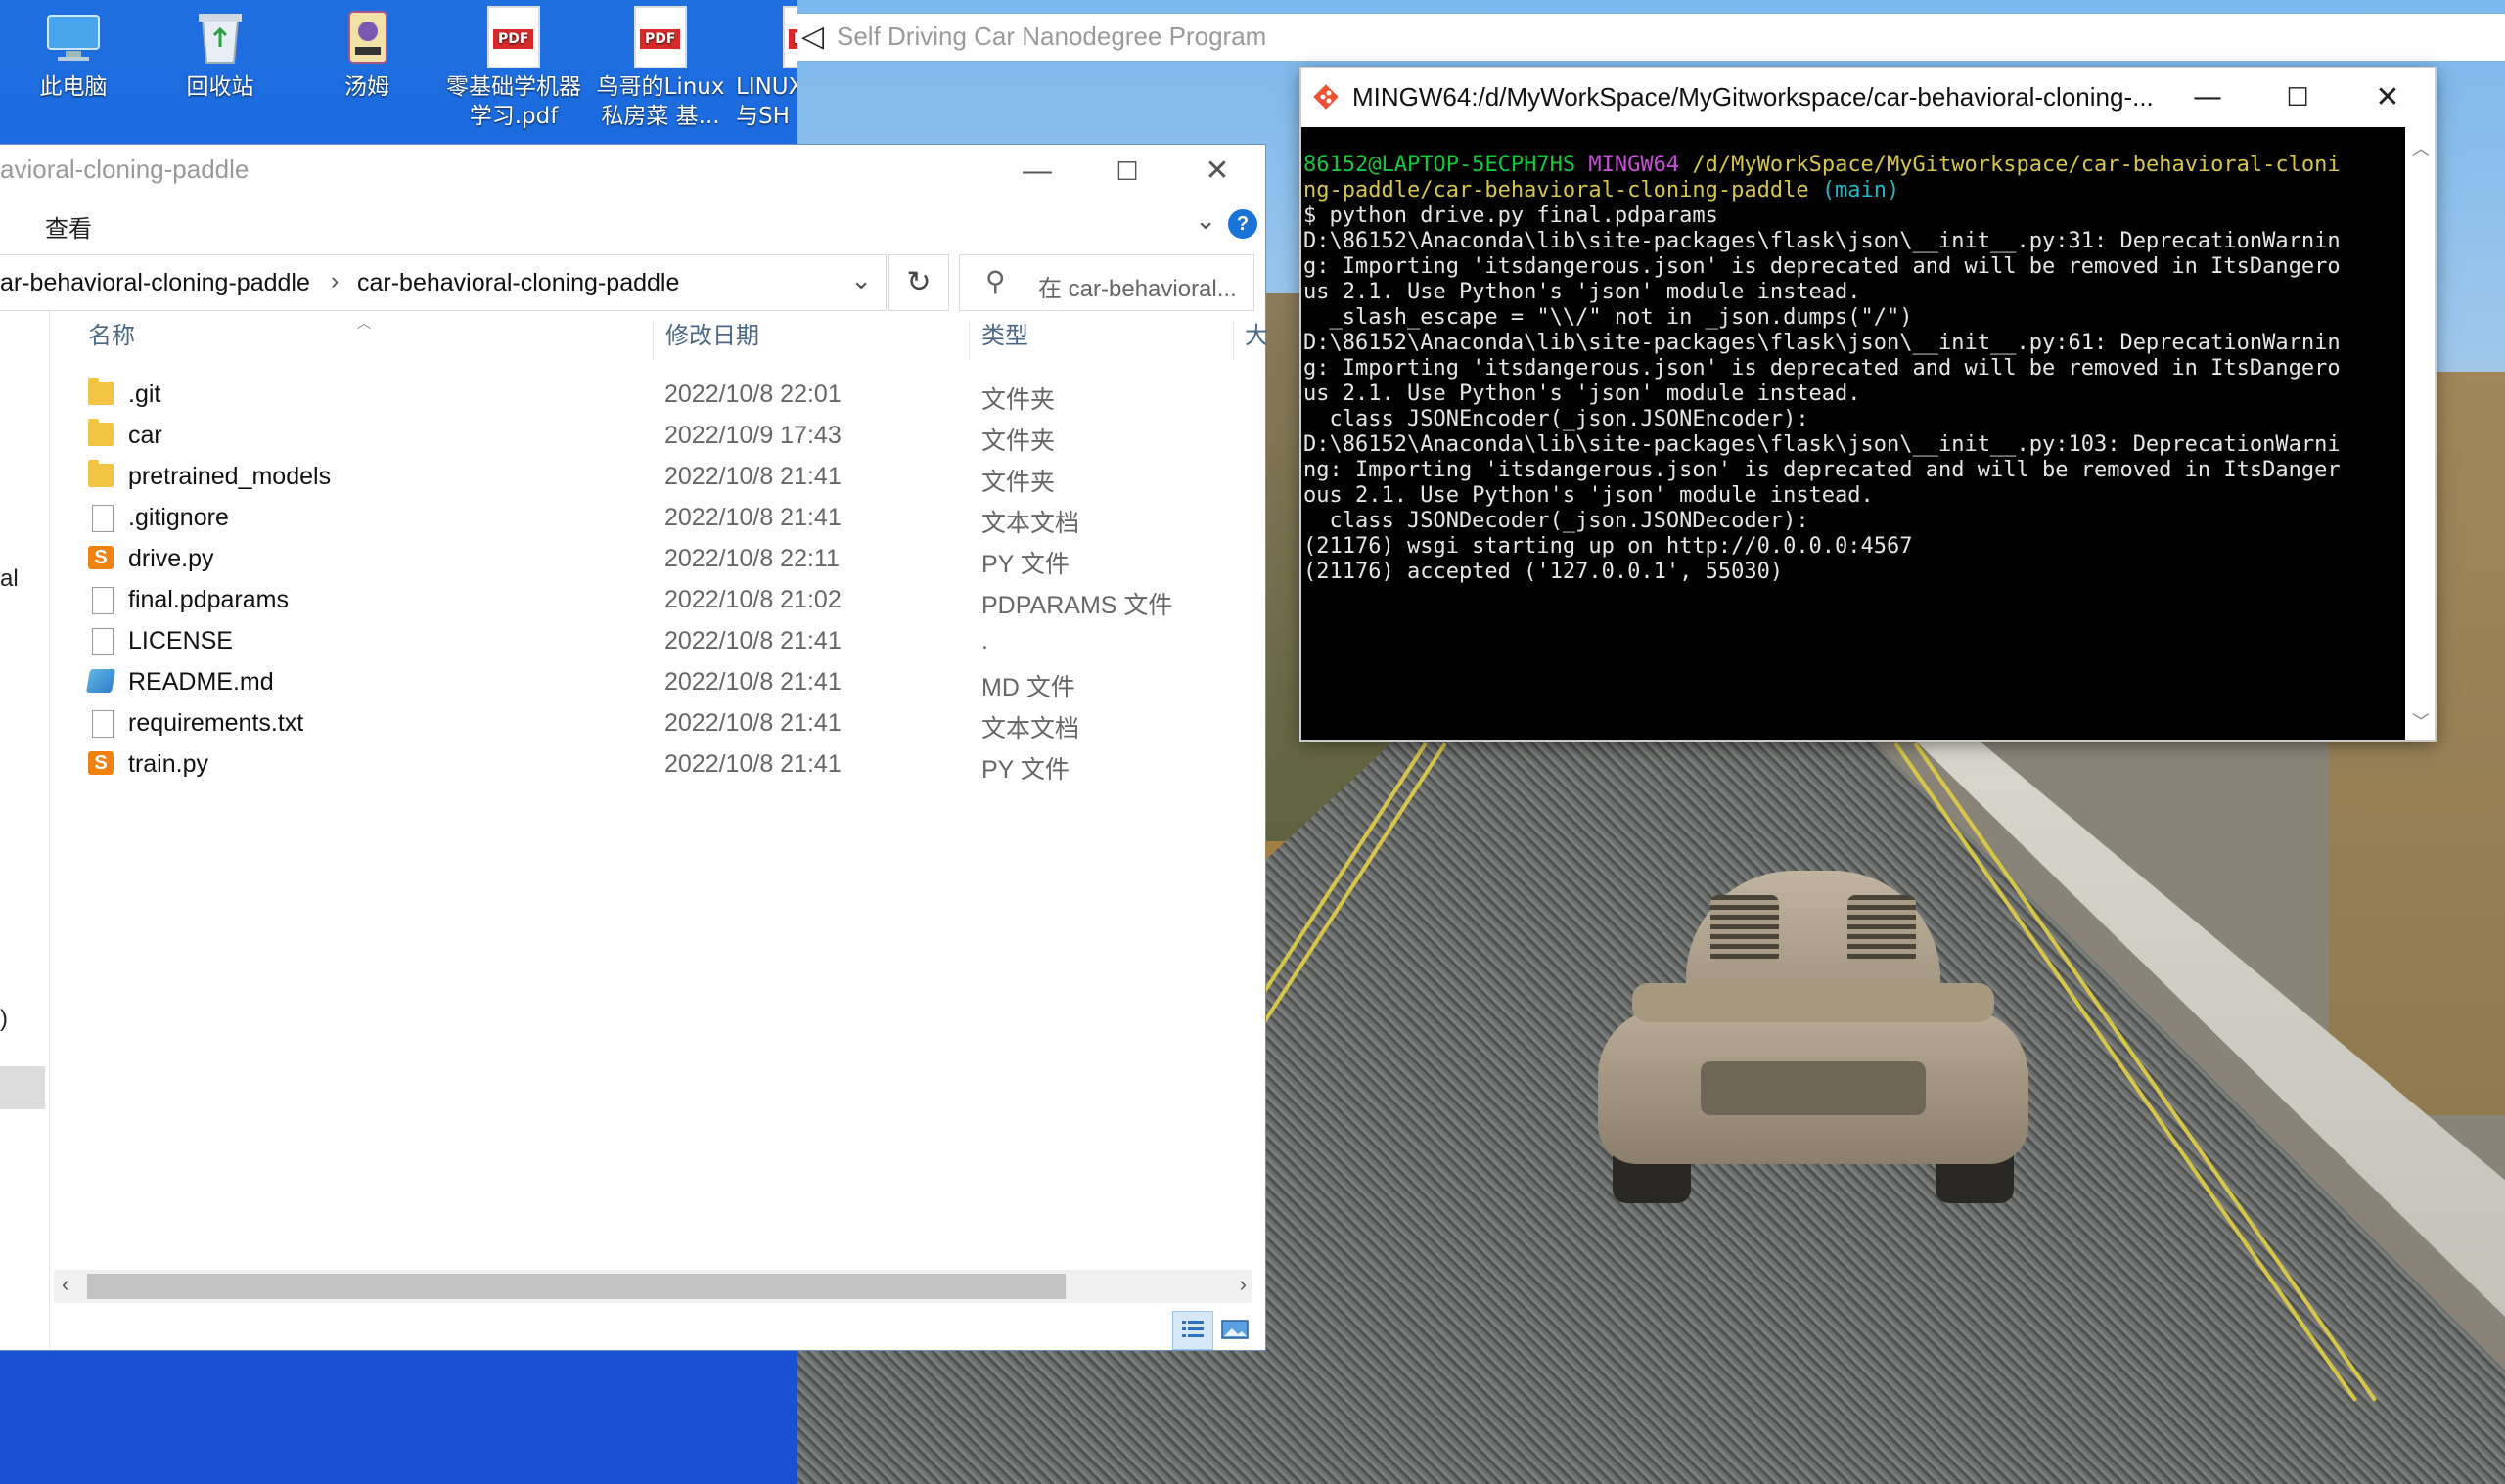  I want to click on desktop-icon-recycle-bin: 回收站, so click(220, 54).